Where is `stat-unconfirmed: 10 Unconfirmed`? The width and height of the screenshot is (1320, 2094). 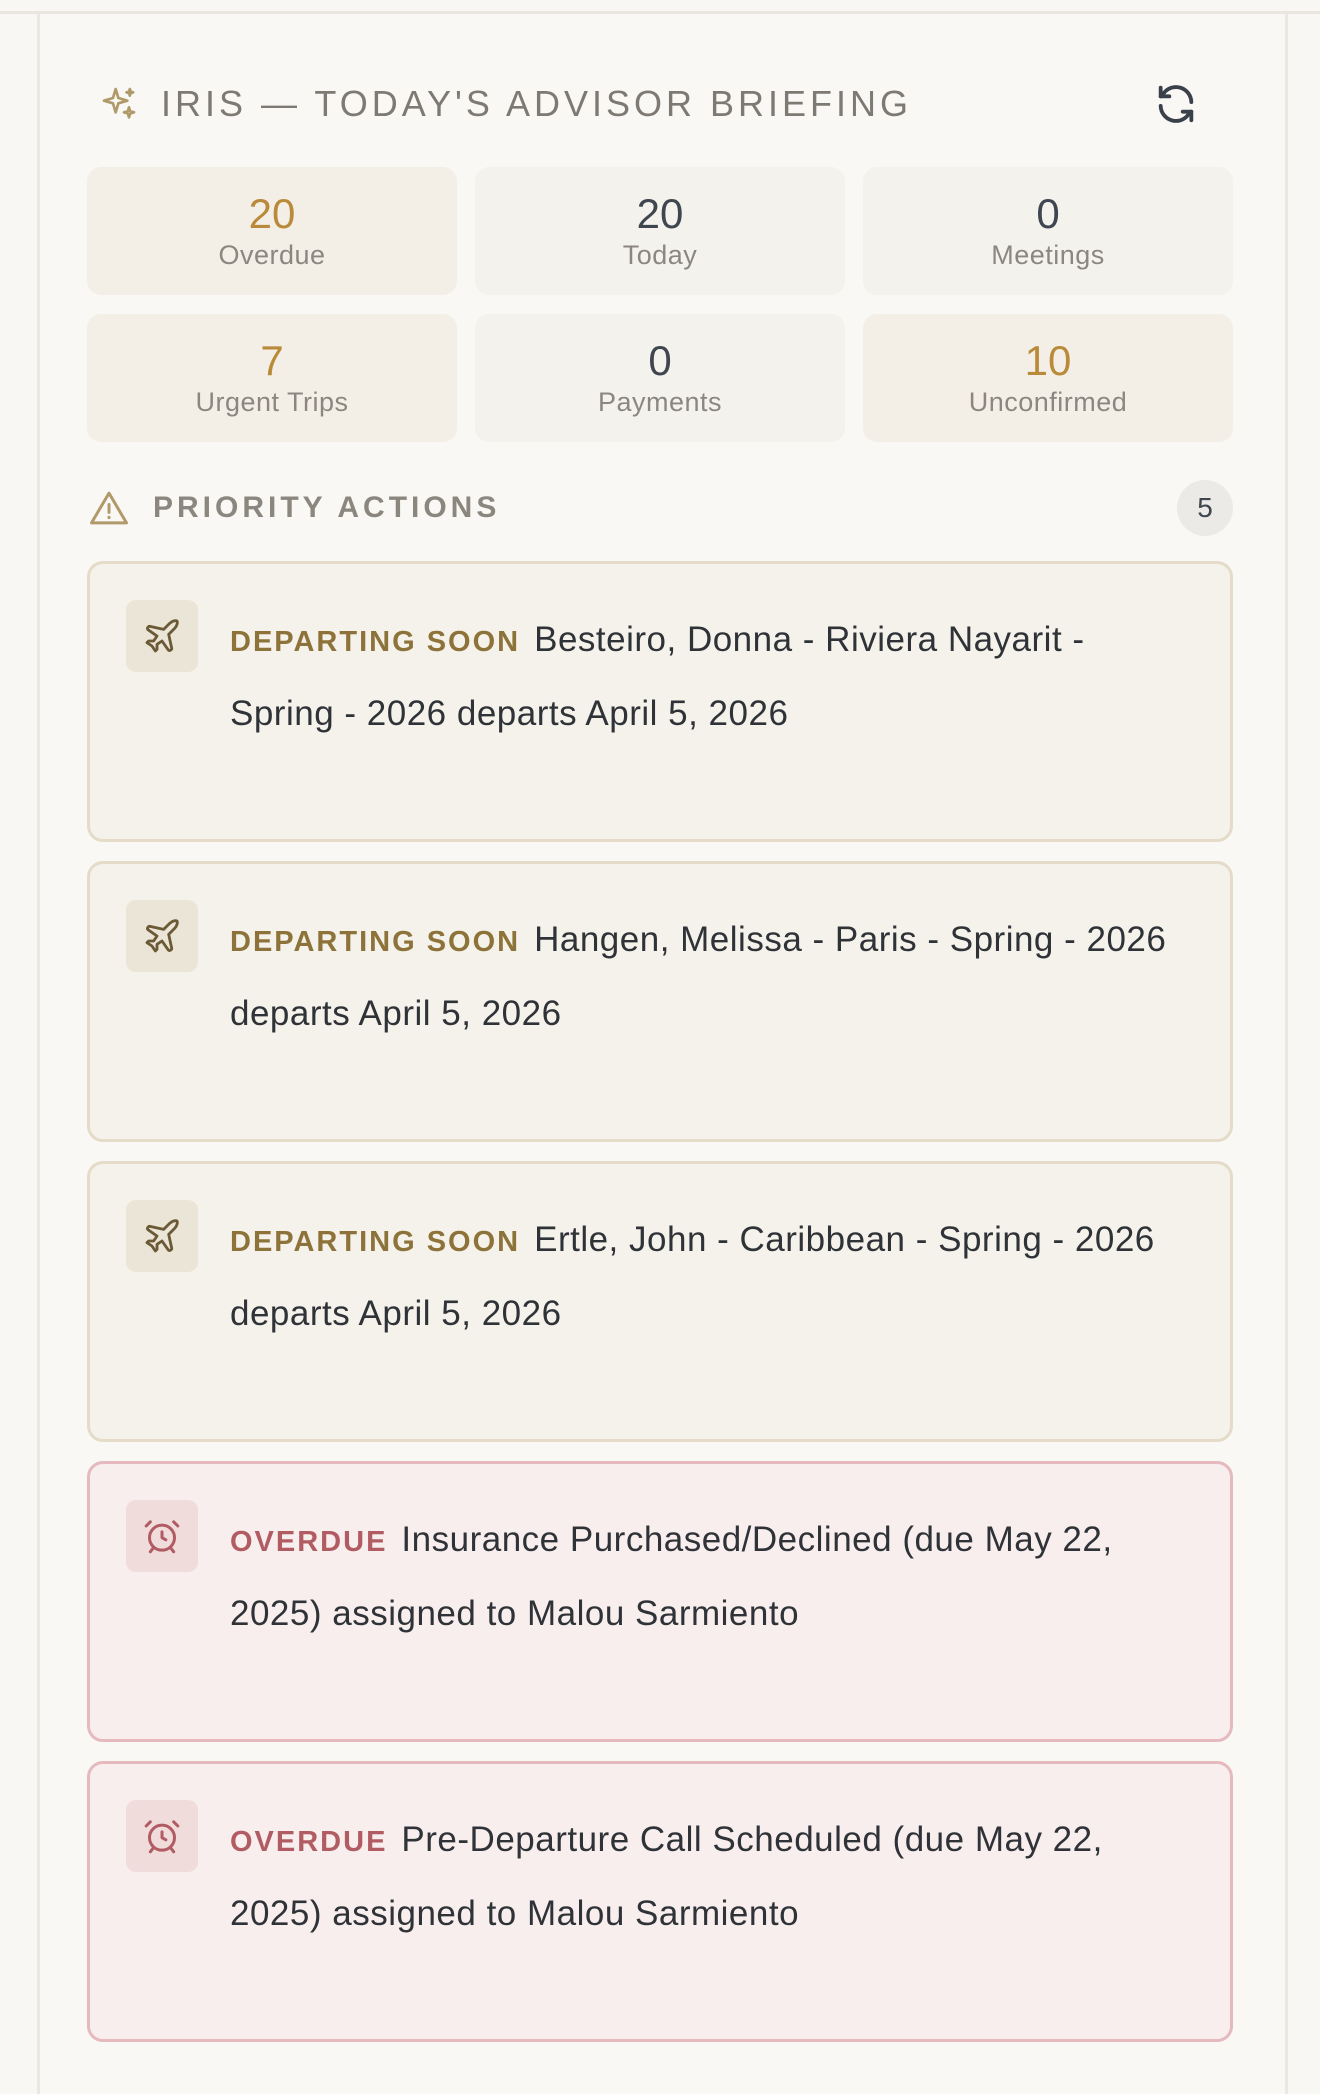
stat-unconfirmed: 10 Unconfirmed is located at coordinates (1048, 378).